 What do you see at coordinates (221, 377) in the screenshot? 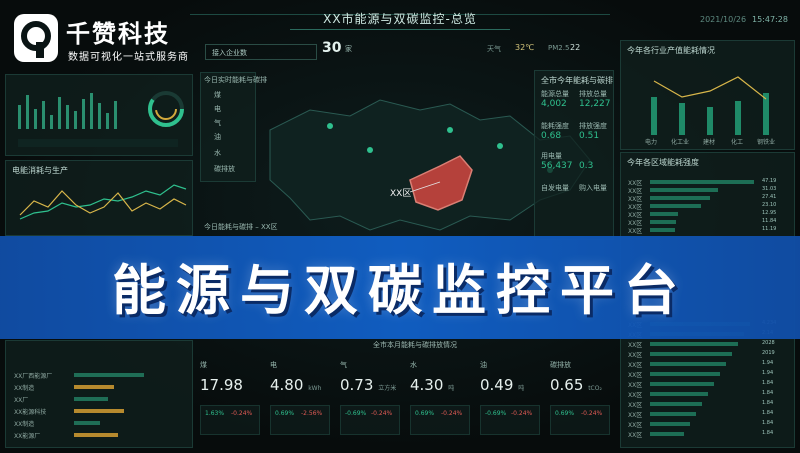
I see `metric-card: 煤 17.98` at bounding box center [221, 377].